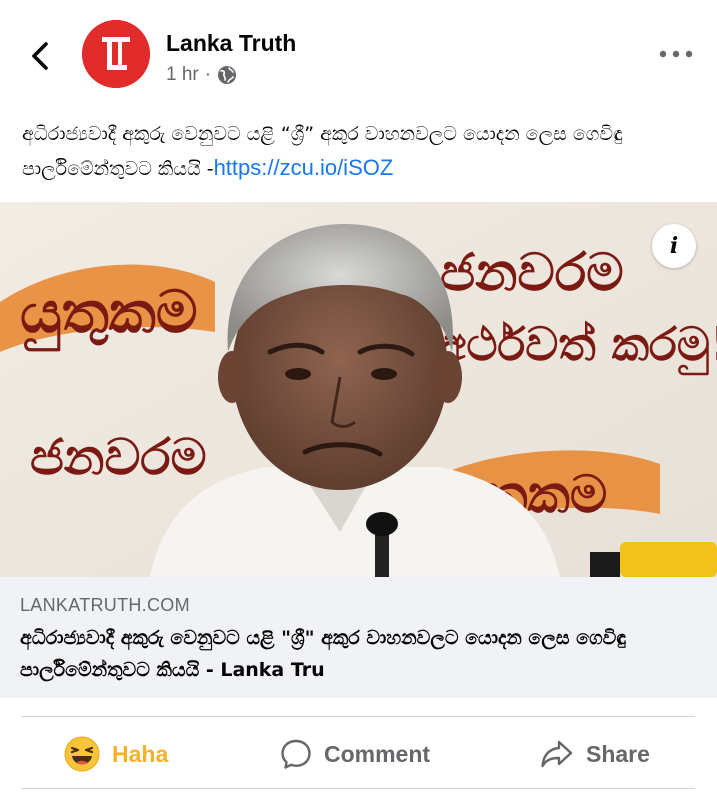  I want to click on actions-divider-top, so click(358, 716).